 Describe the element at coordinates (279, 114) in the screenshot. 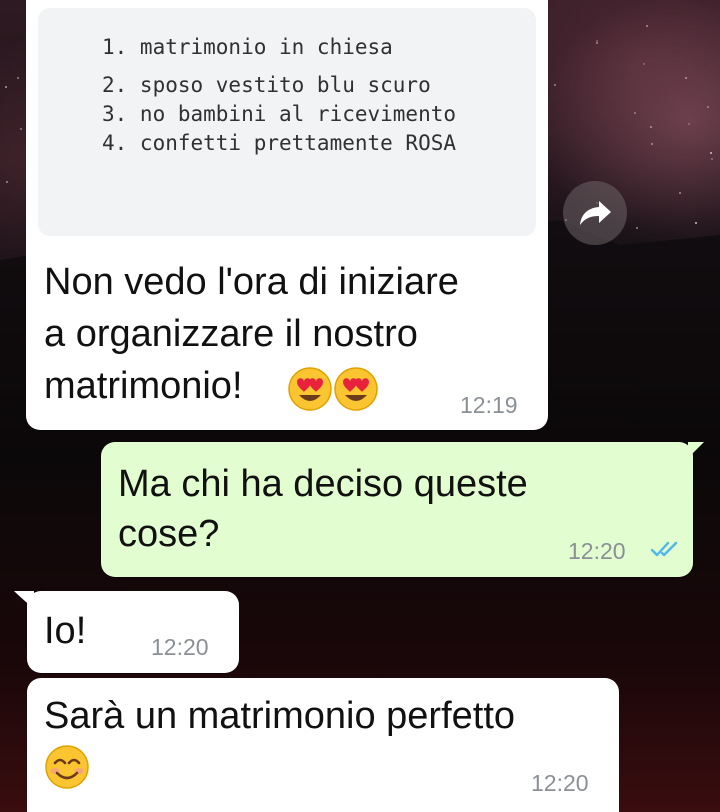

I see `code-line: 3. no bambini al ricevimento` at that location.